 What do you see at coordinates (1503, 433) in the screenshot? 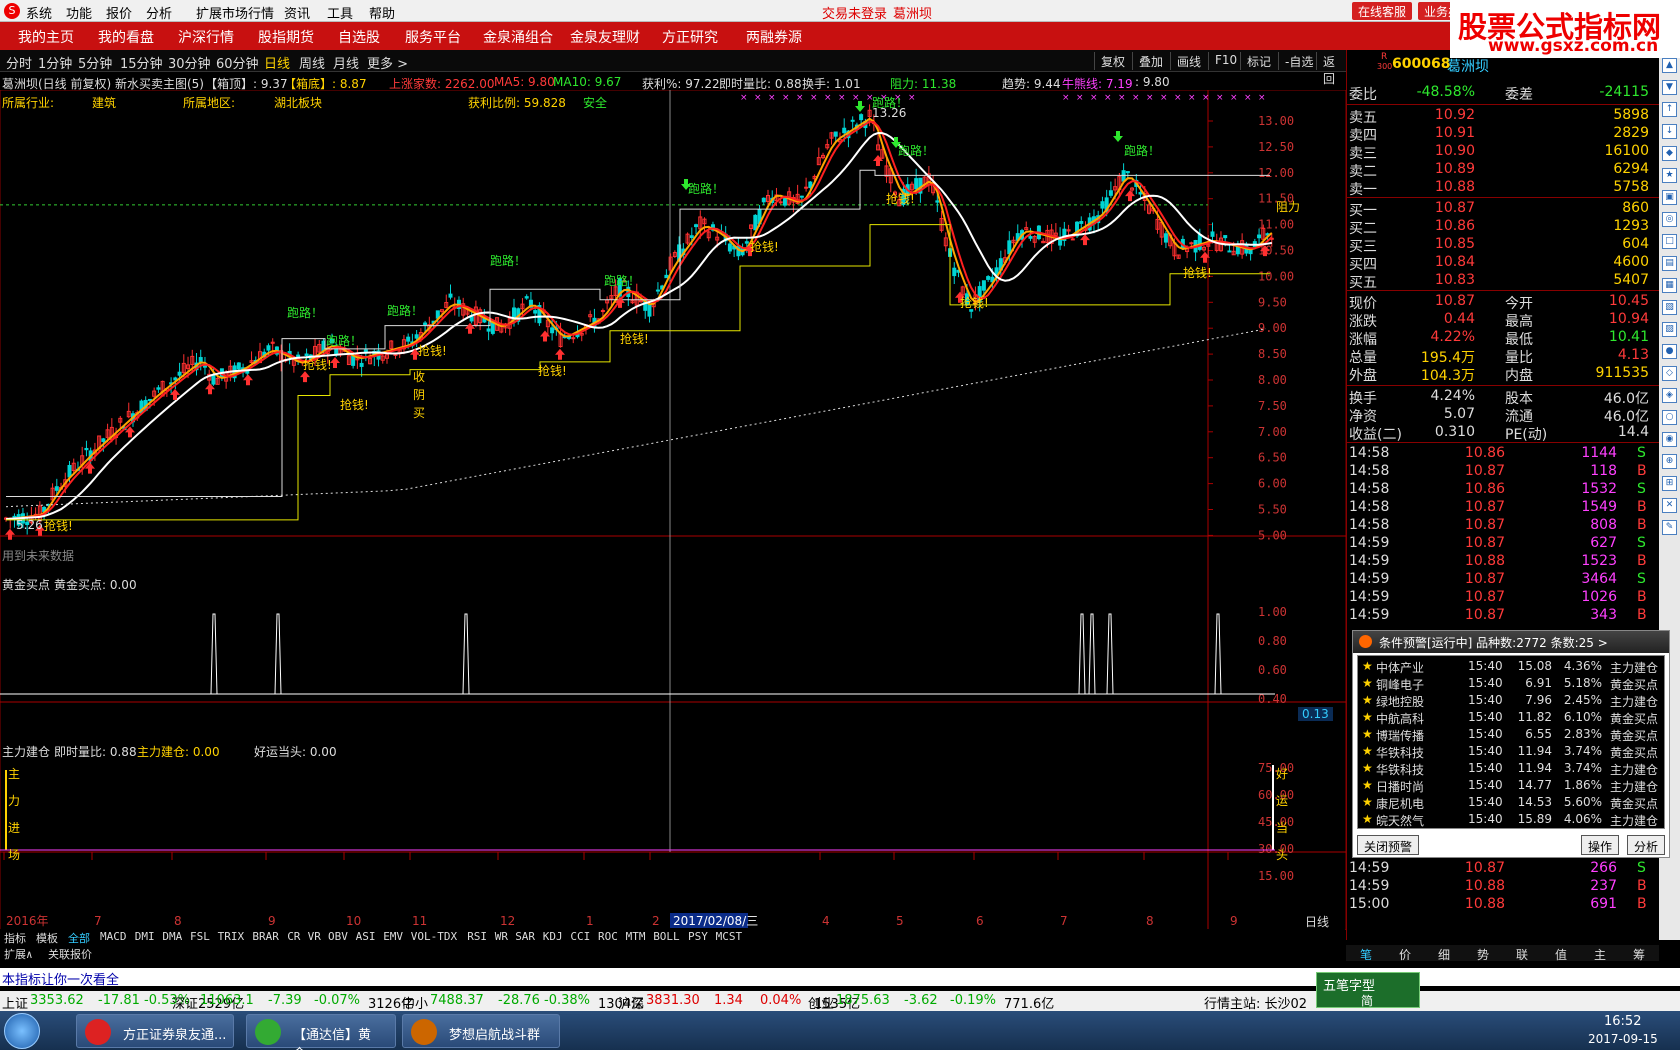
I see `stat-row: 收益(二) 0.310 PE(动) 14.4` at bounding box center [1503, 433].